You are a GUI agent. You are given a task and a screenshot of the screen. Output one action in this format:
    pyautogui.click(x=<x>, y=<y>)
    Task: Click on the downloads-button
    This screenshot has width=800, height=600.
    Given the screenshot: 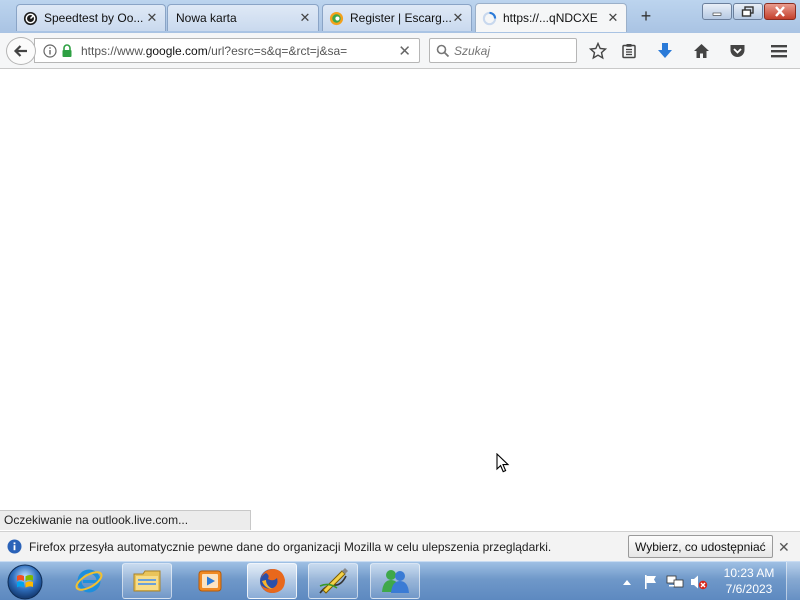 What is the action you would take?
    pyautogui.click(x=665, y=51)
    